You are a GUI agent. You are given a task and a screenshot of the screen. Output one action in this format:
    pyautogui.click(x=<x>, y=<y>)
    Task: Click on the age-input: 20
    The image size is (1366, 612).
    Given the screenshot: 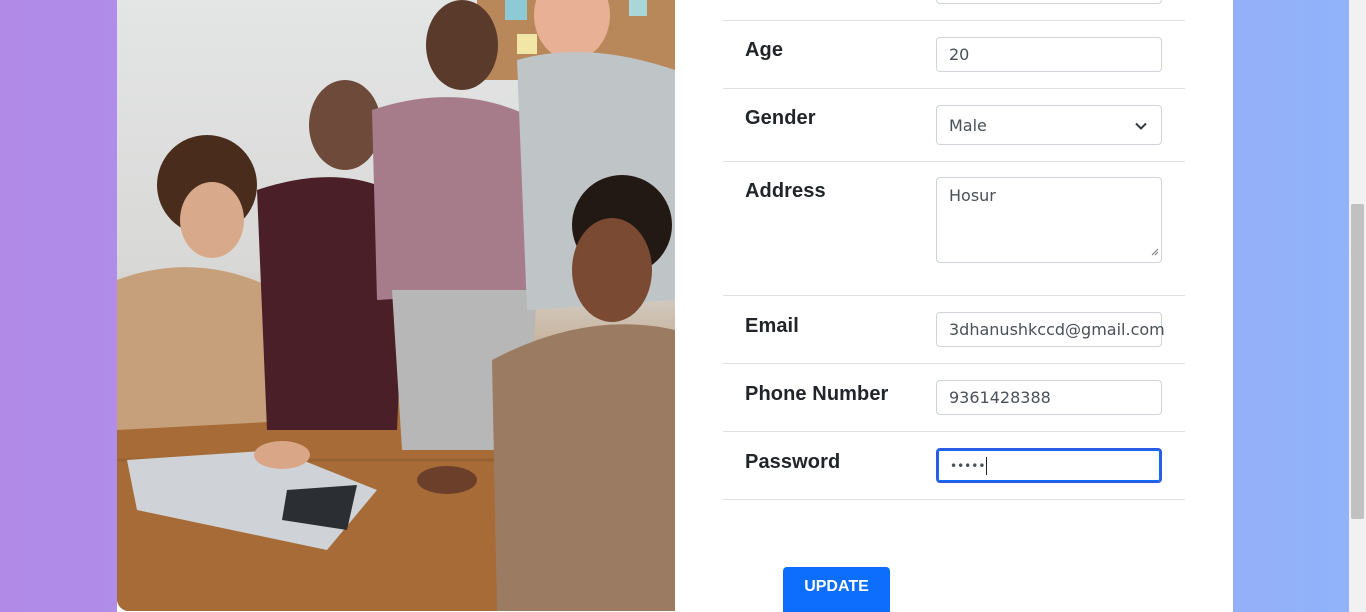 What is the action you would take?
    pyautogui.click(x=1049, y=54)
    